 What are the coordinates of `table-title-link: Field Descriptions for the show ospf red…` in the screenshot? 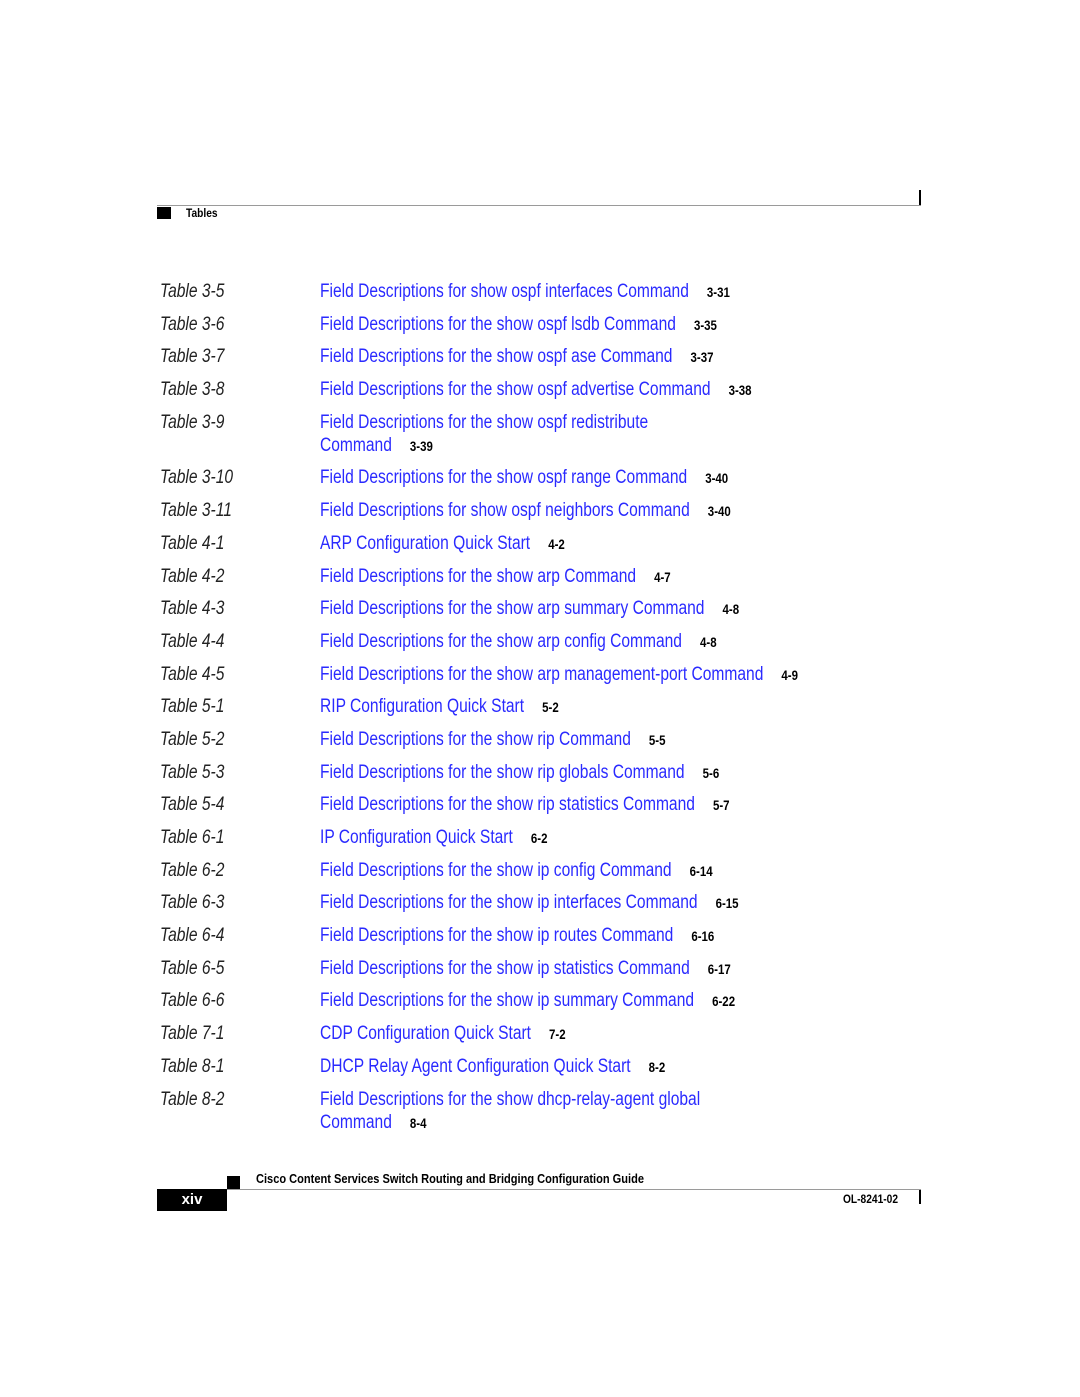 It's located at (484, 422).